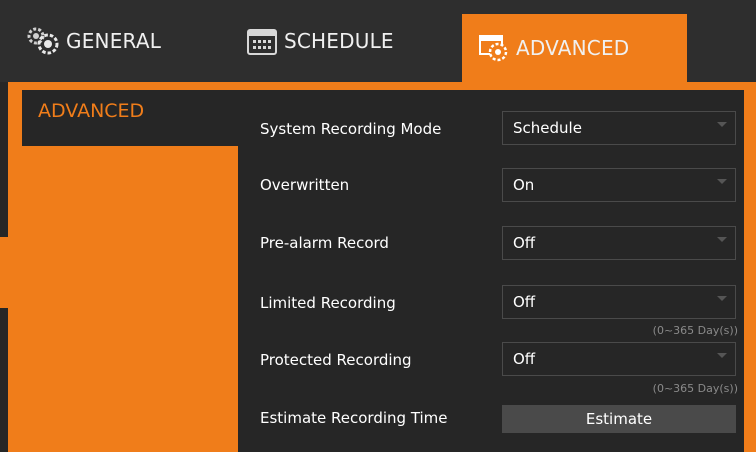  Describe the element at coordinates (262, 41) in the screenshot. I see `calendar-icon` at that location.